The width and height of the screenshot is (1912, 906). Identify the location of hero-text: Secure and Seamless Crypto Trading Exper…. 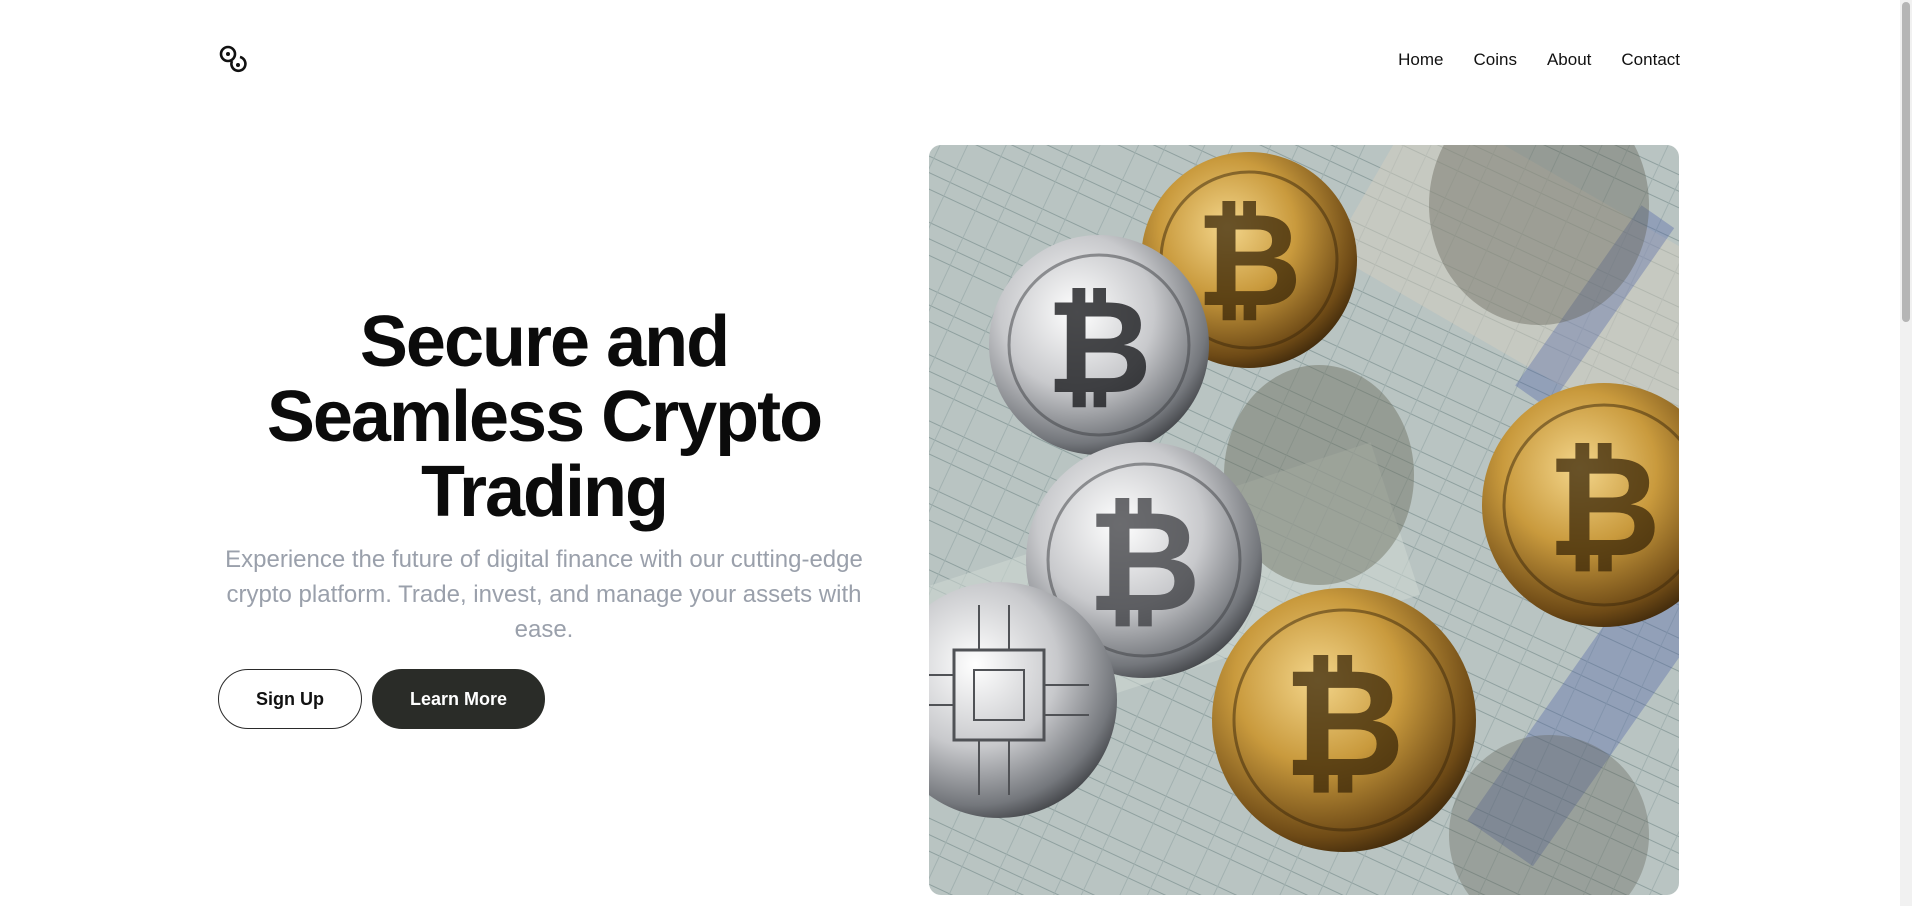
(544, 476).